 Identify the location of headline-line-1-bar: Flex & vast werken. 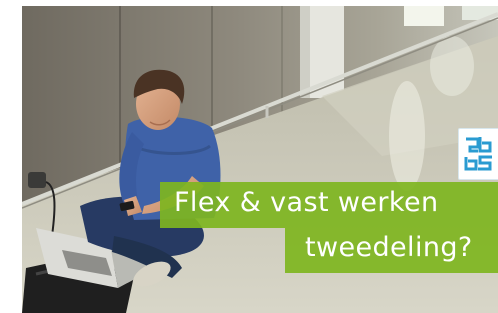
(329, 205).